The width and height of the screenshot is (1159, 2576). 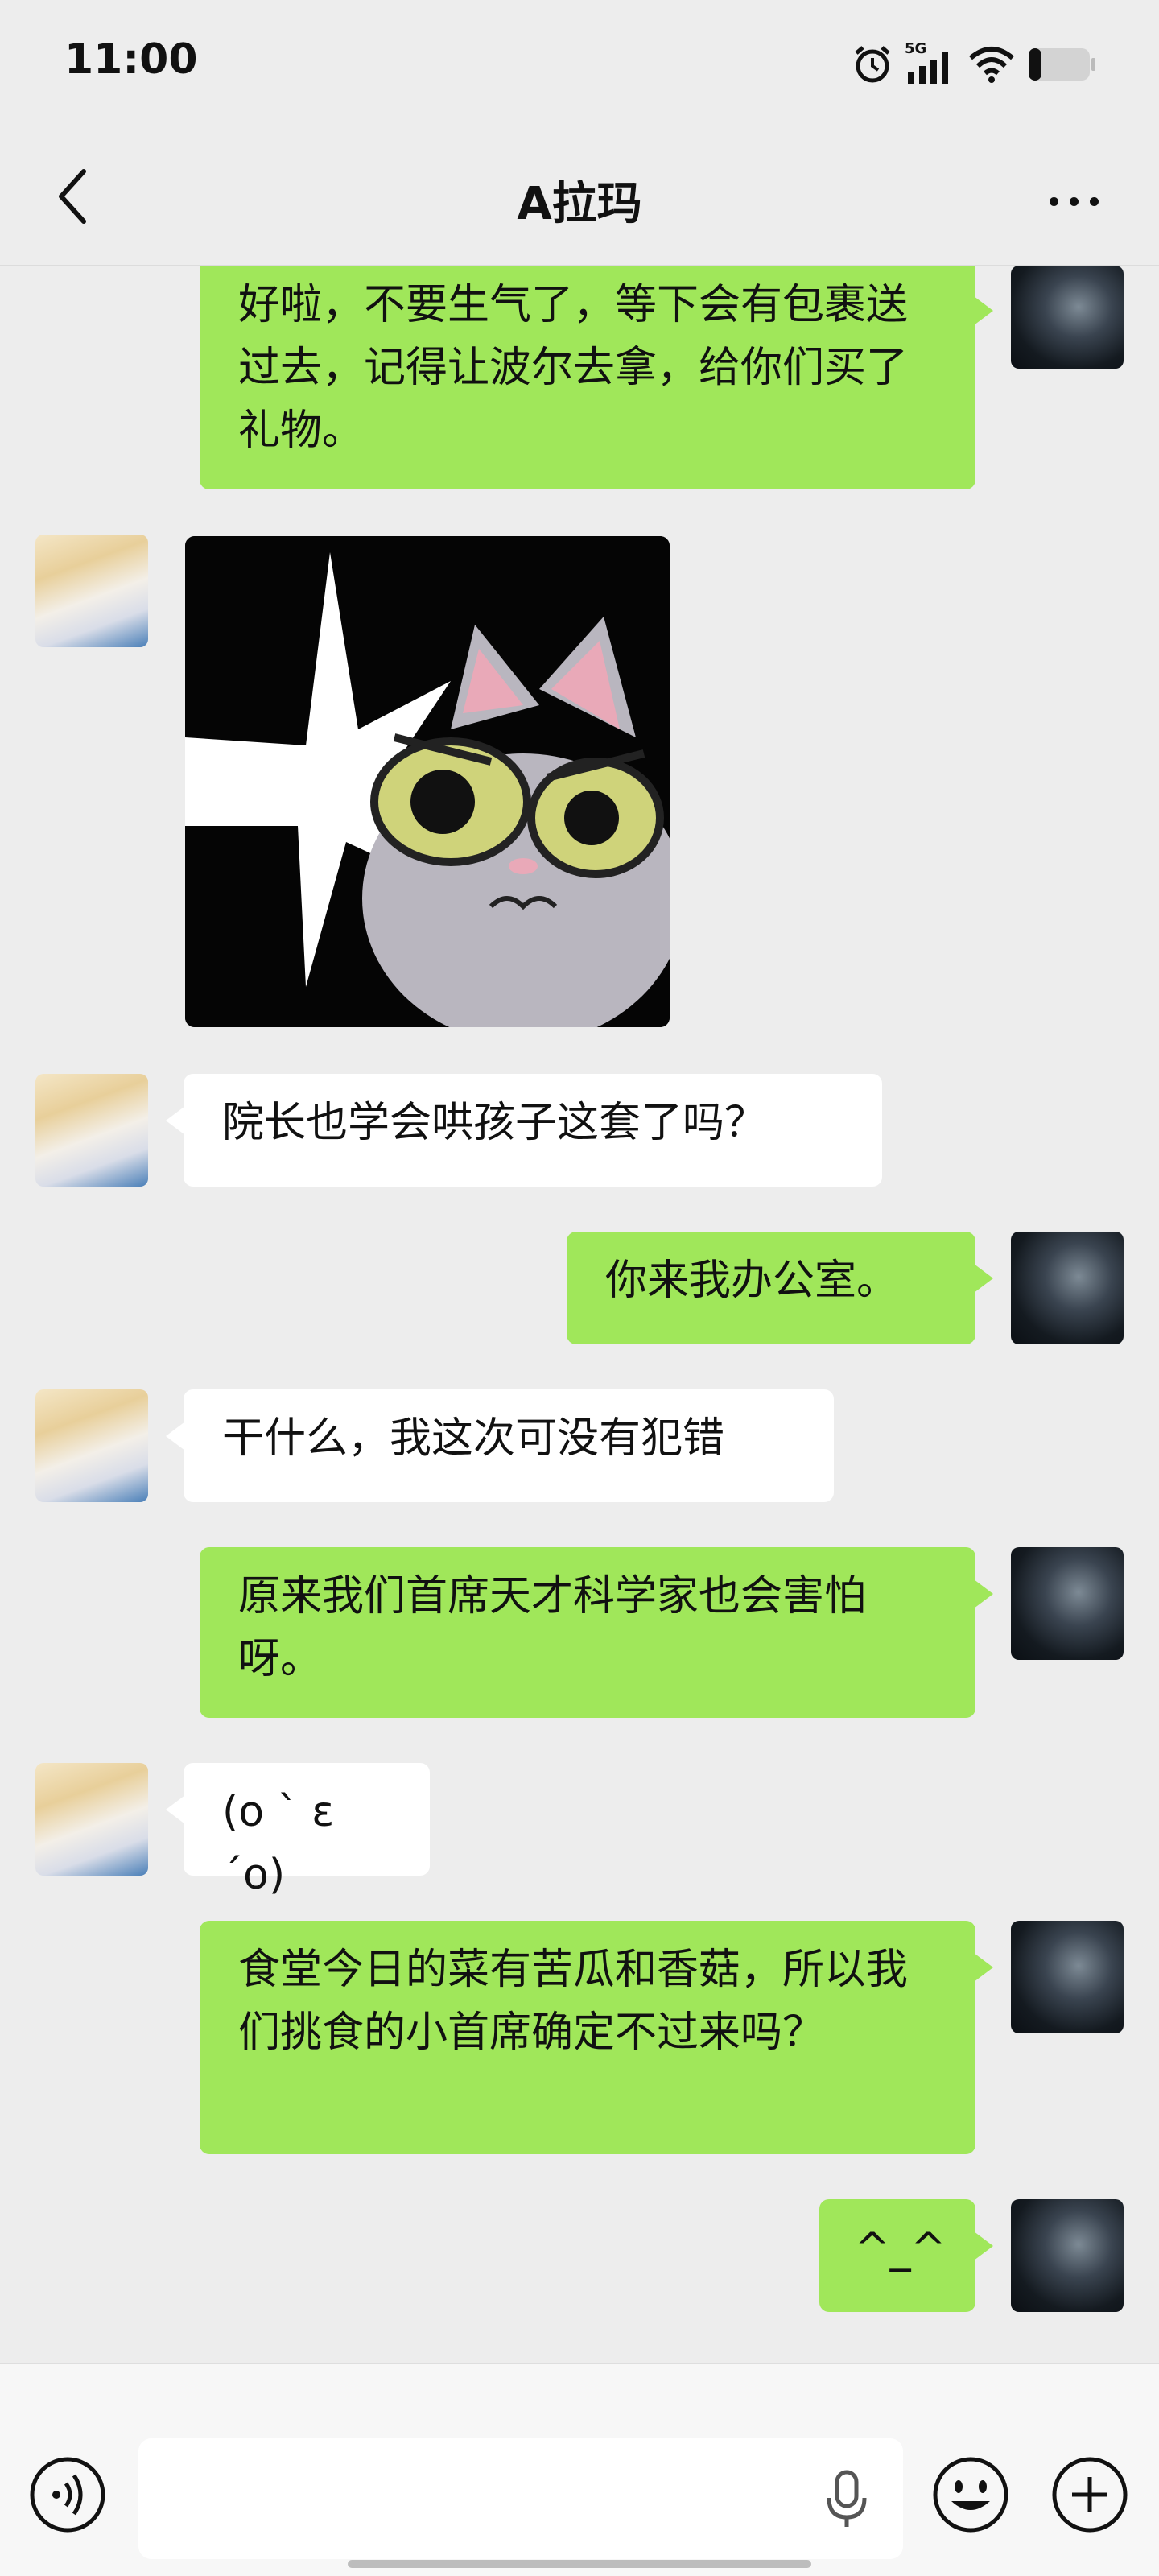 I want to click on more-button, so click(x=1073, y=201).